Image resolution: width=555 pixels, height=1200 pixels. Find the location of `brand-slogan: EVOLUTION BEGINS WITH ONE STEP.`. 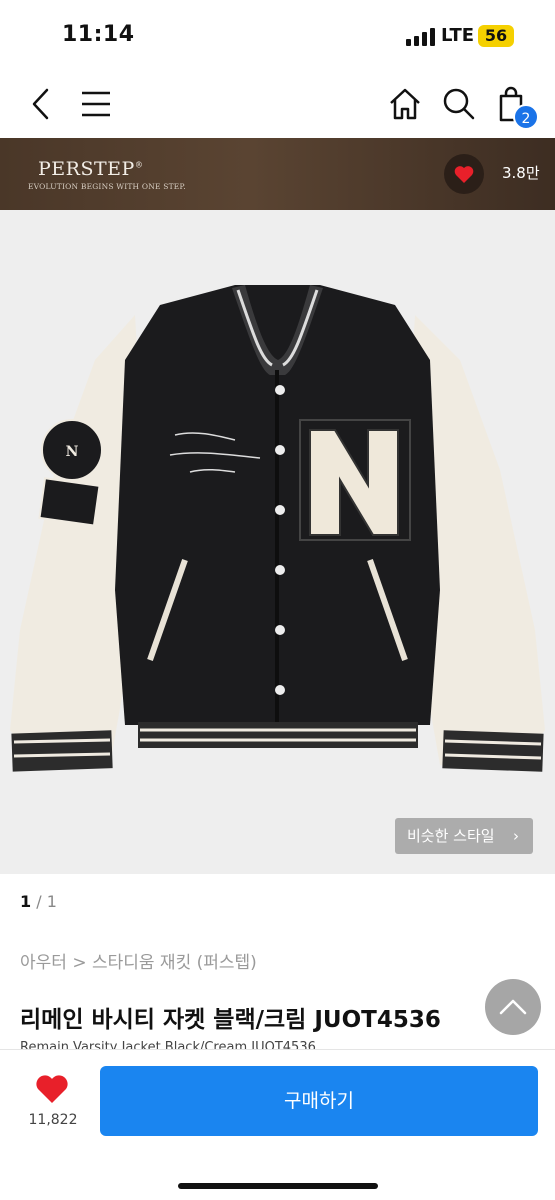

brand-slogan: EVOLUTION BEGINS WITH ONE STEP. is located at coordinates (107, 186).